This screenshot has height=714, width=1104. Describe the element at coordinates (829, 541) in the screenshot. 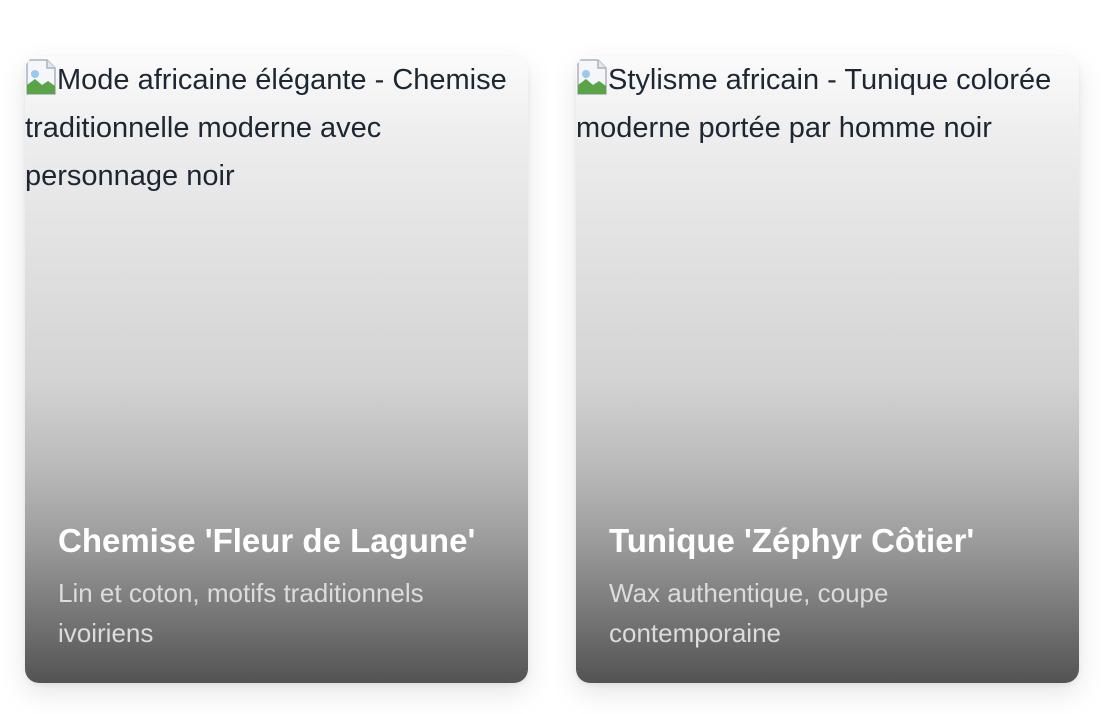

I see `product-title: Tunique 'Zéphyr Côtier'` at that location.